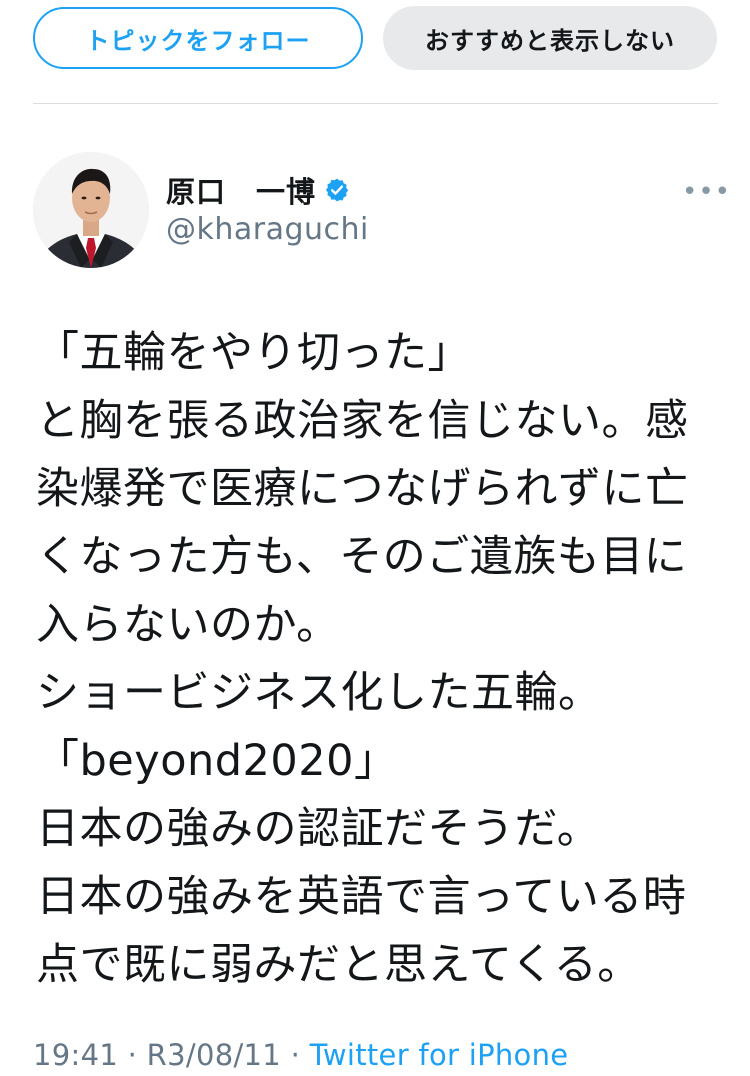  I want to click on not-interested-button: おすすめと表示しない, so click(550, 38).